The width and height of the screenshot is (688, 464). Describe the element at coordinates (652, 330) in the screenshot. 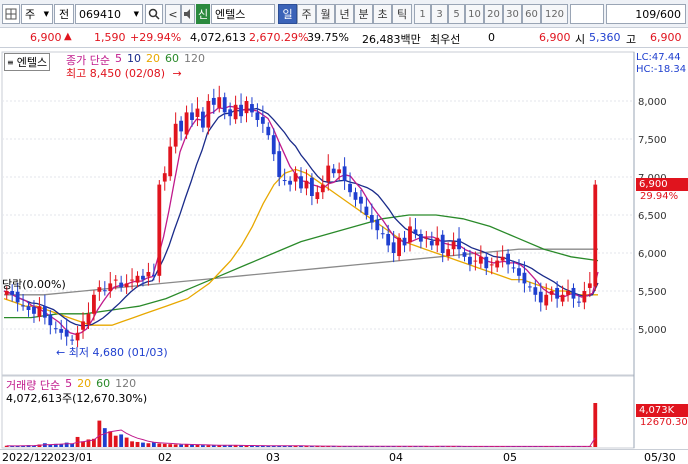

I see `price-tick-label: 5,000` at that location.